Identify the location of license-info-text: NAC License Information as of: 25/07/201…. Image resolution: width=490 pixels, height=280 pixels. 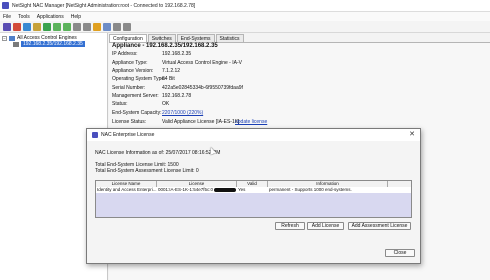
(158, 153).